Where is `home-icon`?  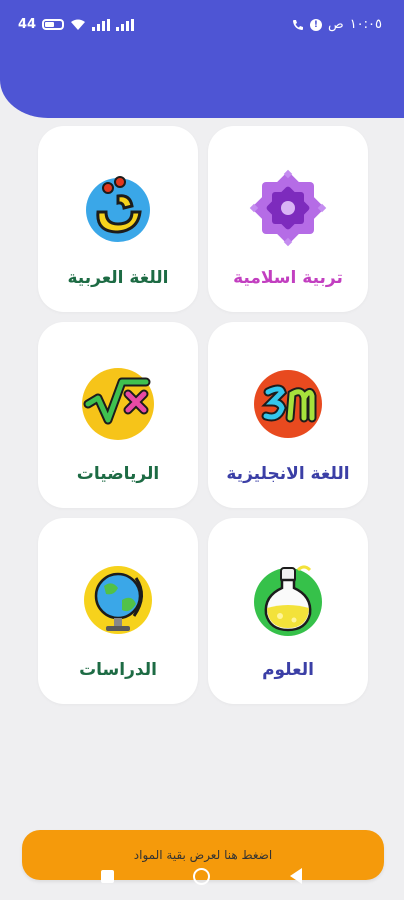 home-icon is located at coordinates (201, 876).